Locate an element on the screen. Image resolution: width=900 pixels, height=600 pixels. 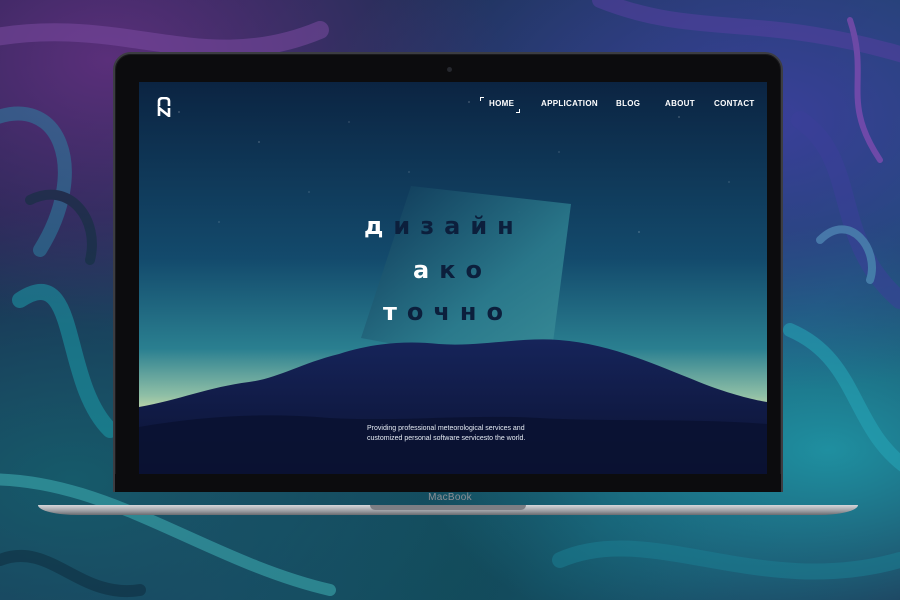
headline-rest: ко is located at coordinates (465, 270).